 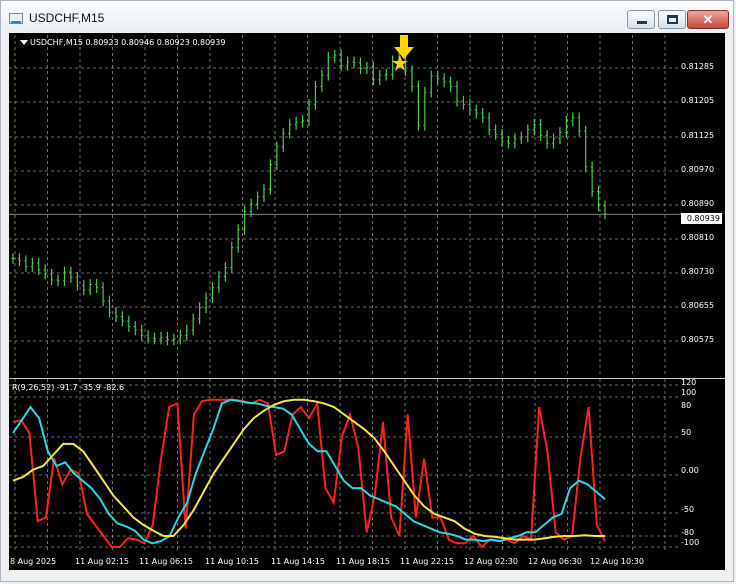 What do you see at coordinates (24, 42) in the screenshot?
I see `collapse-triangle-icon` at bounding box center [24, 42].